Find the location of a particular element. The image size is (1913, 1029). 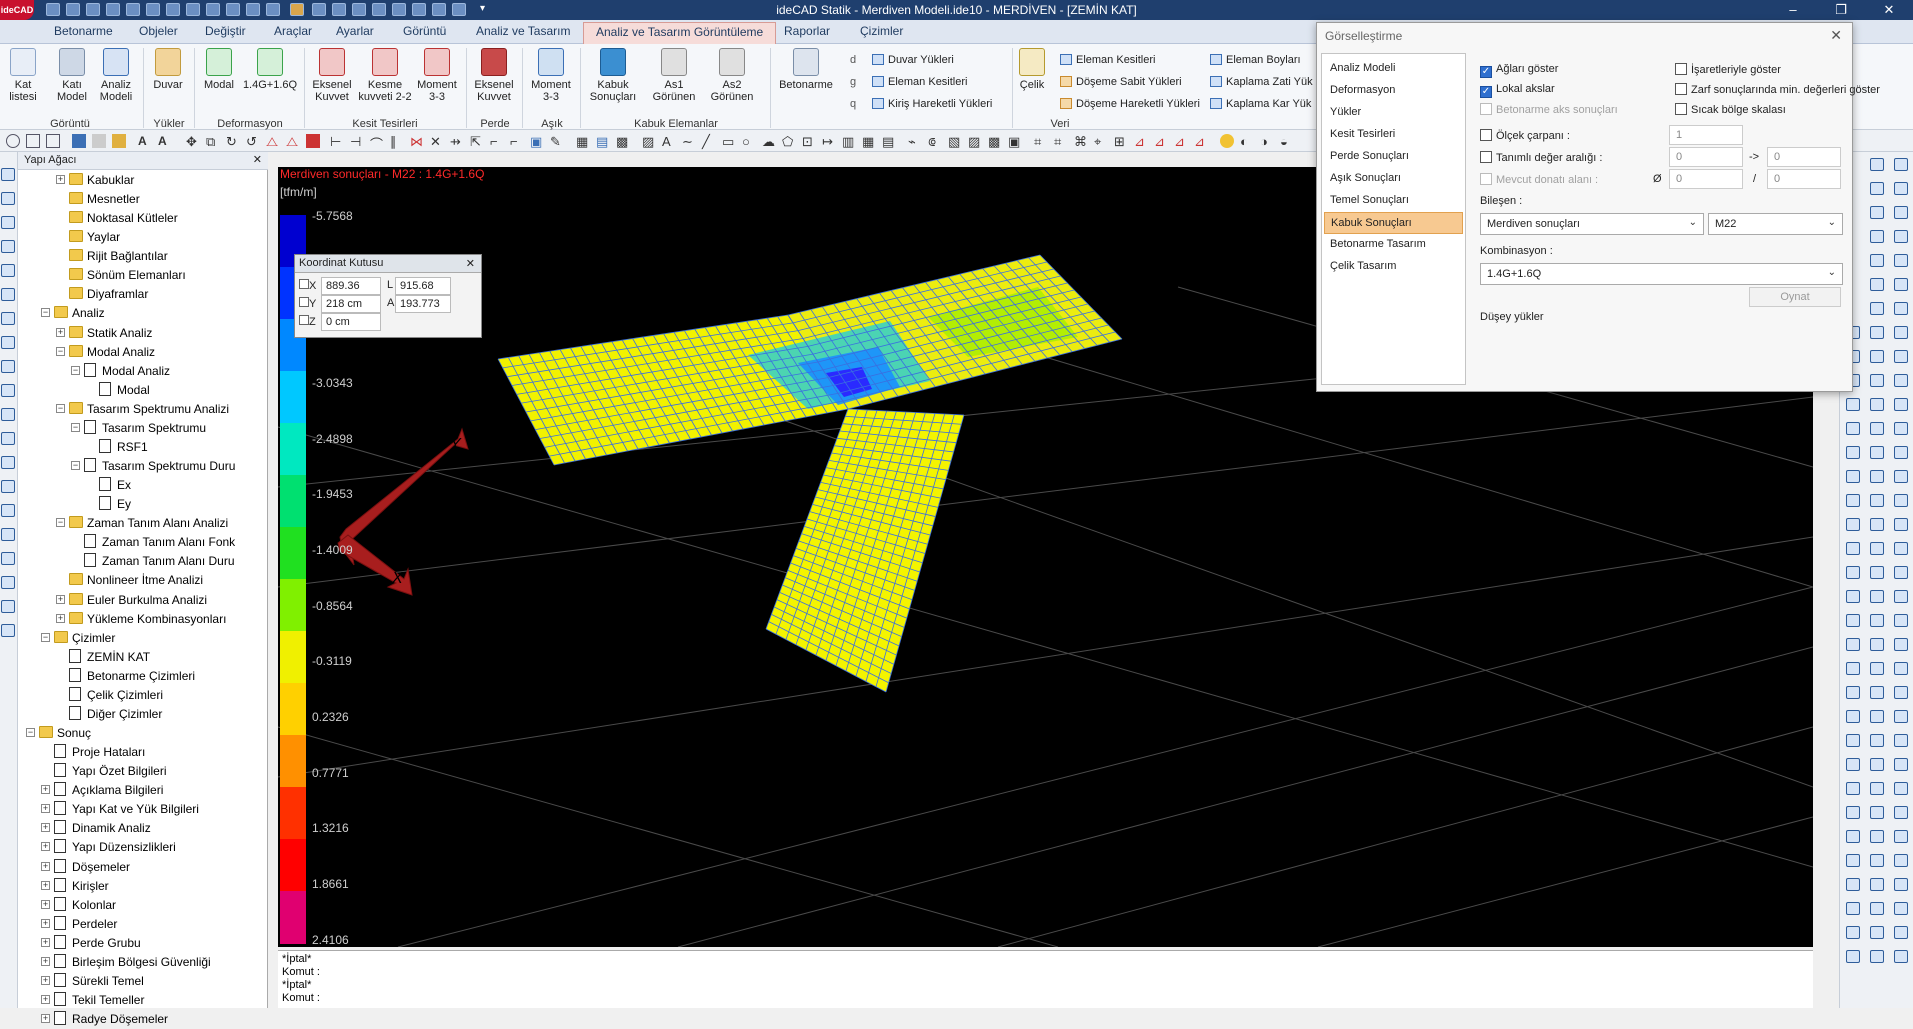

minimize-icon: – is located at coordinates (1793, 10).